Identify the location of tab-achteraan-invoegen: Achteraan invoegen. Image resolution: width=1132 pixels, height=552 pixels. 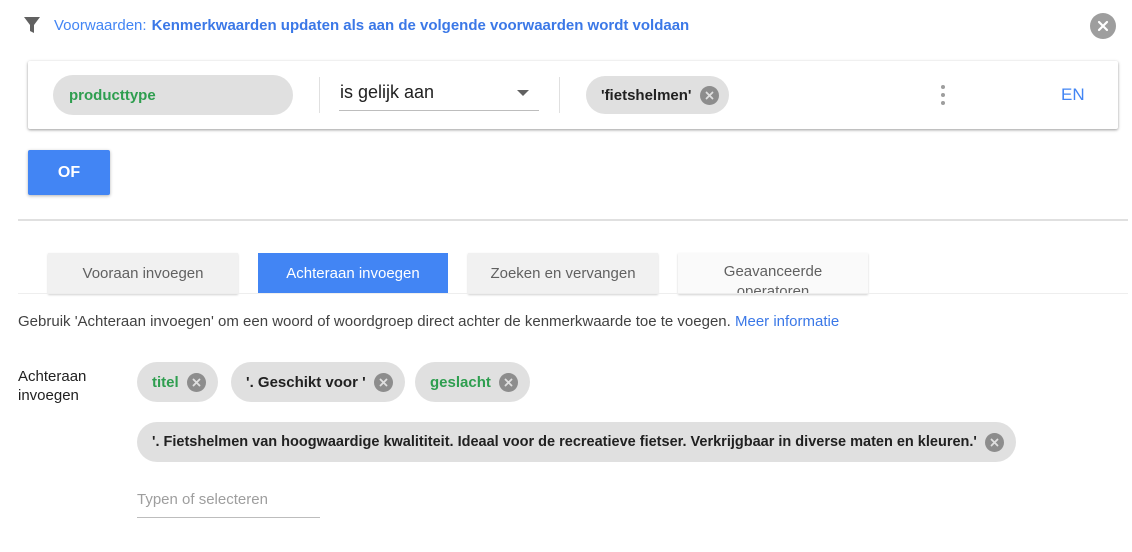
(353, 273).